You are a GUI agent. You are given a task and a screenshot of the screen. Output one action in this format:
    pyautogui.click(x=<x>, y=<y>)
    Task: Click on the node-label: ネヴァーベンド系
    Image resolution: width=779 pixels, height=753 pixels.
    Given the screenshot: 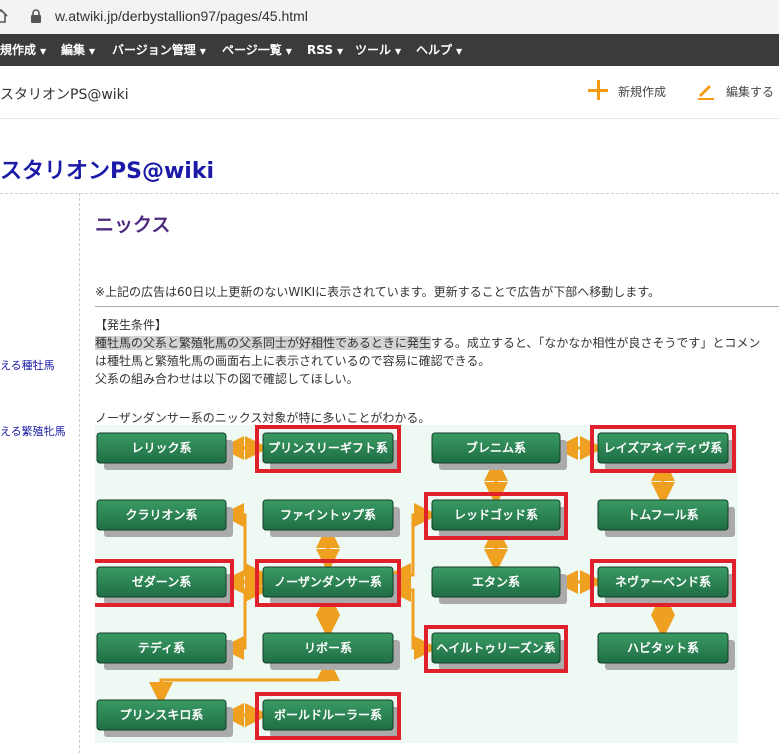 What is the action you would take?
    pyautogui.click(x=663, y=581)
    